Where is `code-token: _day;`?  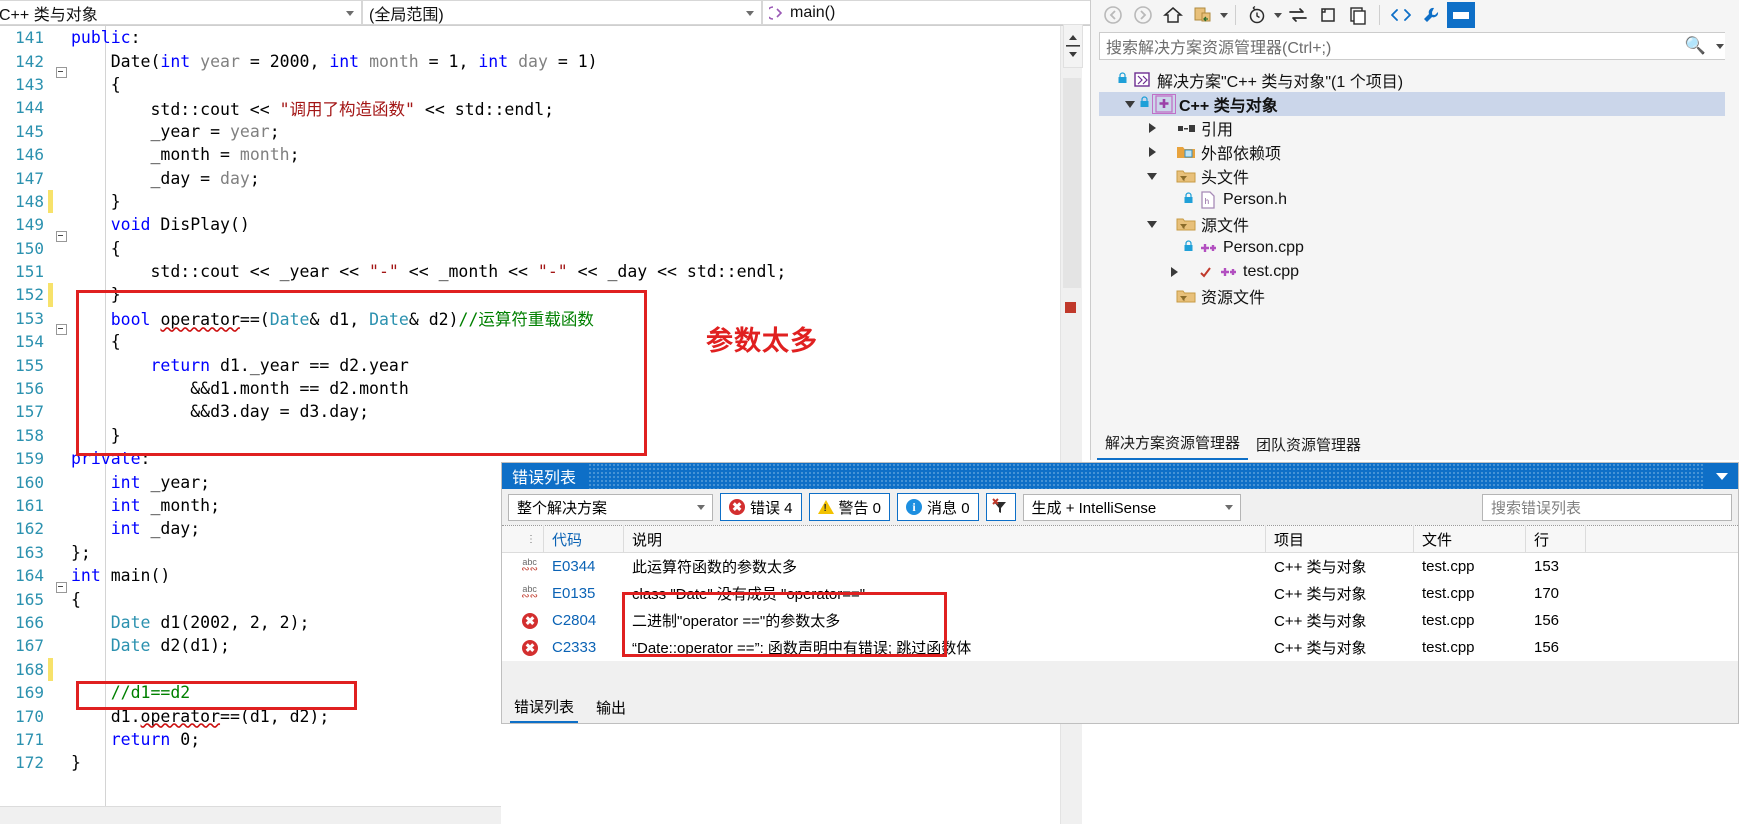 code-token: _day; is located at coordinates (170, 529).